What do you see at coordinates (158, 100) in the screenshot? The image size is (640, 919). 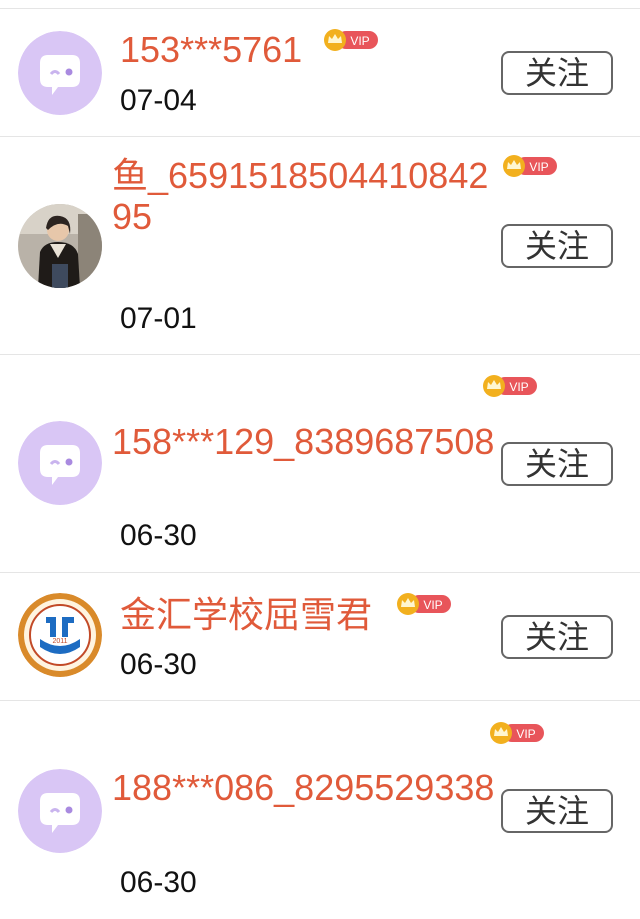 I see `follow-date: 07-04` at bounding box center [158, 100].